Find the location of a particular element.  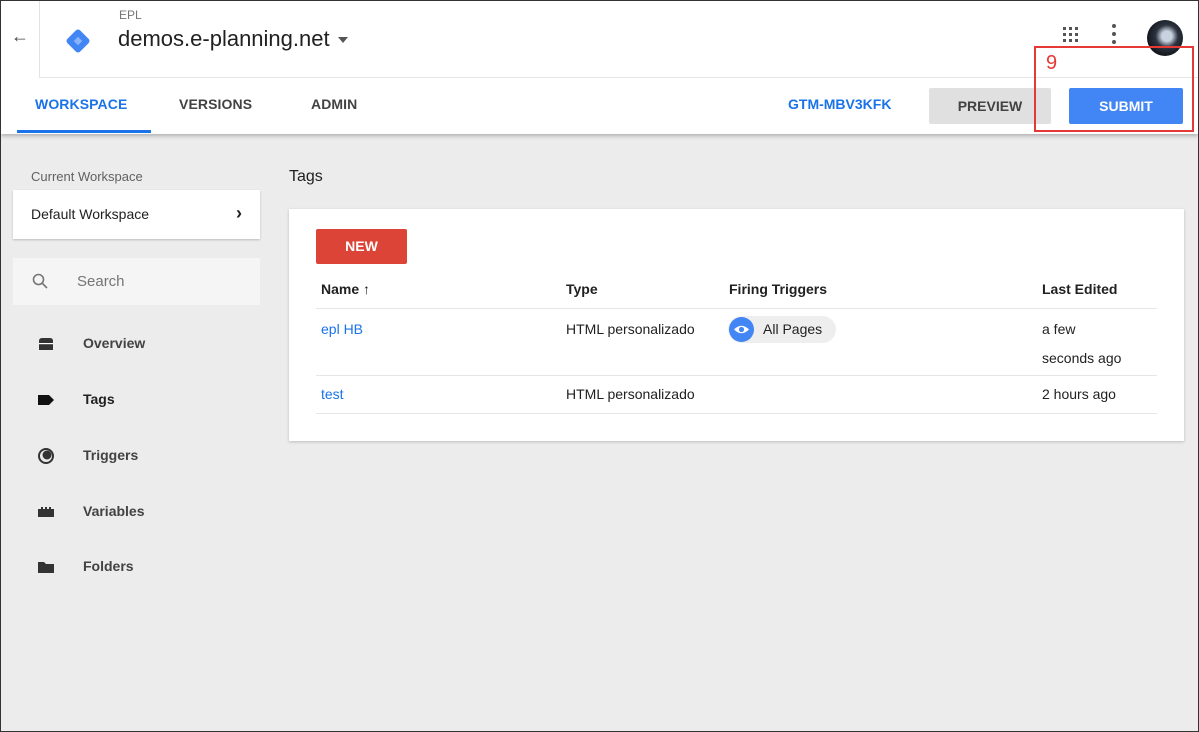

trigger-icon is located at coordinates (46, 456).